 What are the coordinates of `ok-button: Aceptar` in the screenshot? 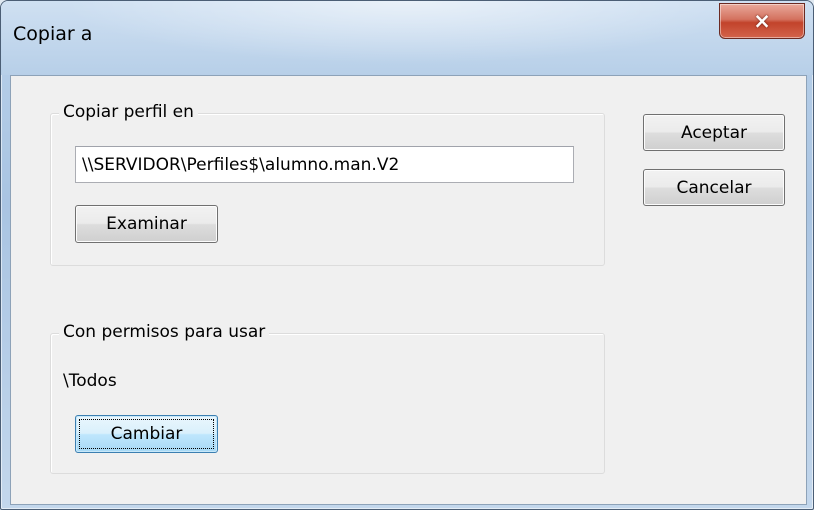 It's located at (714, 132).